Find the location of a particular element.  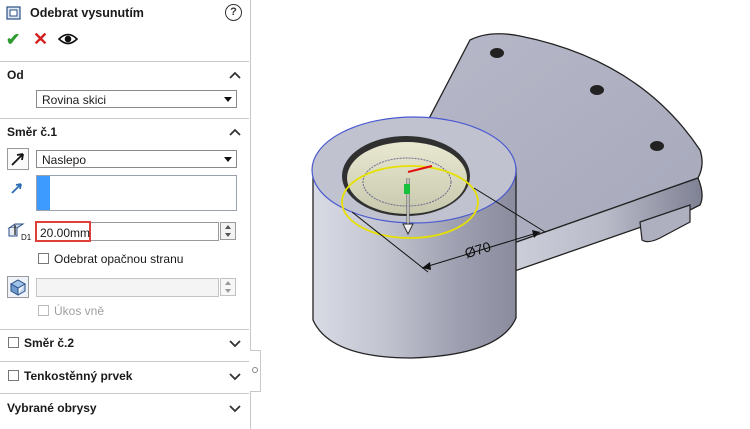

panel-title: Odebrat vysunutím is located at coordinates (87, 13).